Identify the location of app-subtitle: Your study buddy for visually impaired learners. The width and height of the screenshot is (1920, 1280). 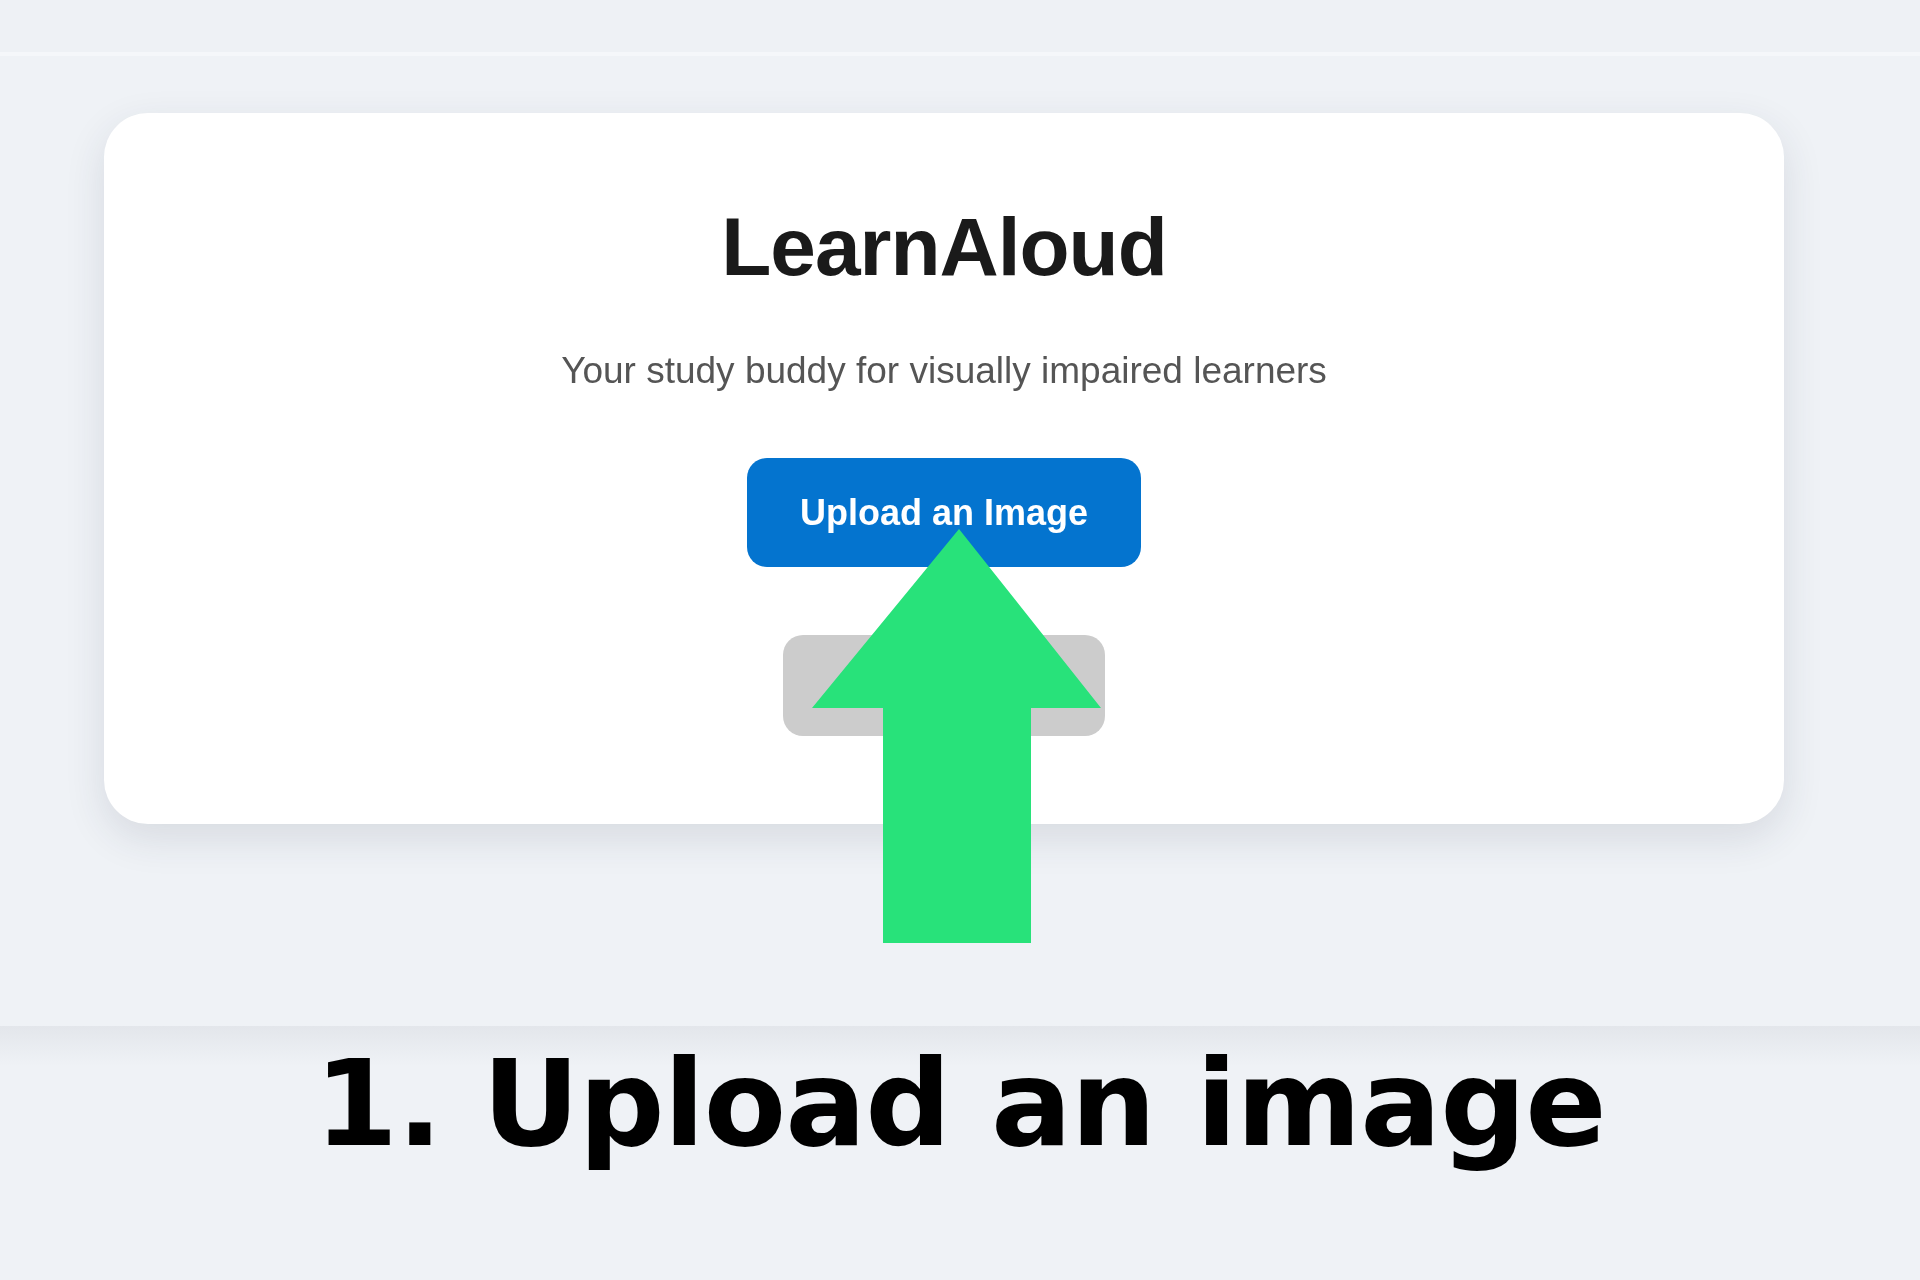
(944, 371).